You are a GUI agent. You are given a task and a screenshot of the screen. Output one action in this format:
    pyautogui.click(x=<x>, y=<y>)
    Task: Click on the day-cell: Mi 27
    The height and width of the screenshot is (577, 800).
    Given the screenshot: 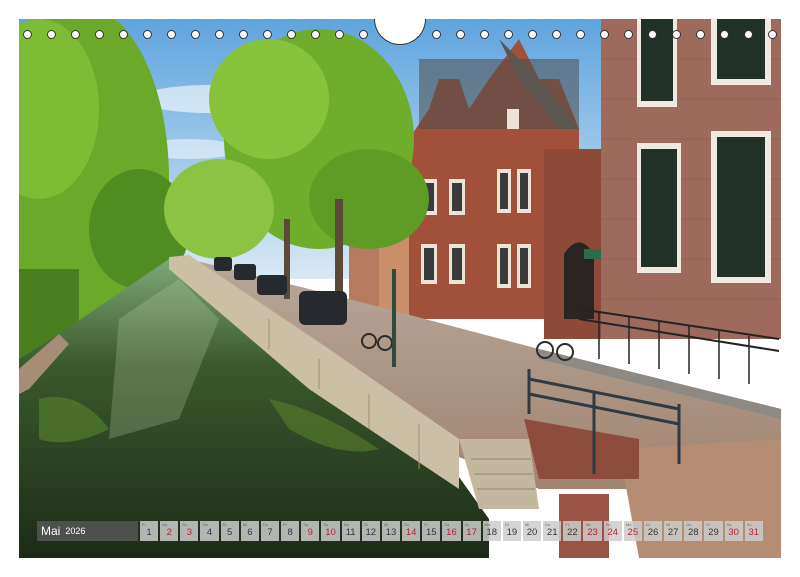 What is the action you would take?
    pyautogui.click(x=673, y=531)
    